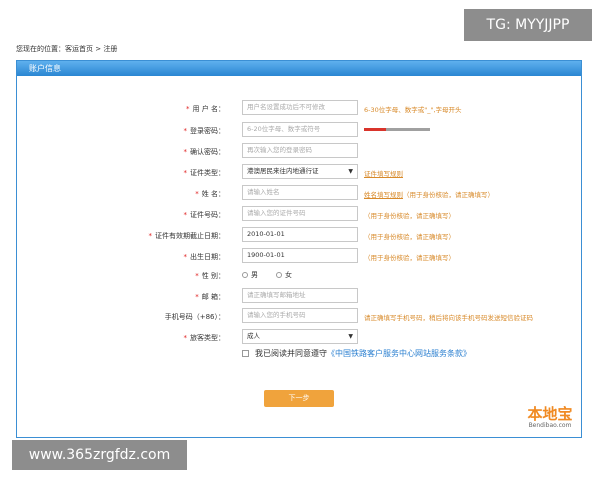  Describe the element at coordinates (210, 194) in the screenshot. I see `name-label: * 姓 名：` at that location.